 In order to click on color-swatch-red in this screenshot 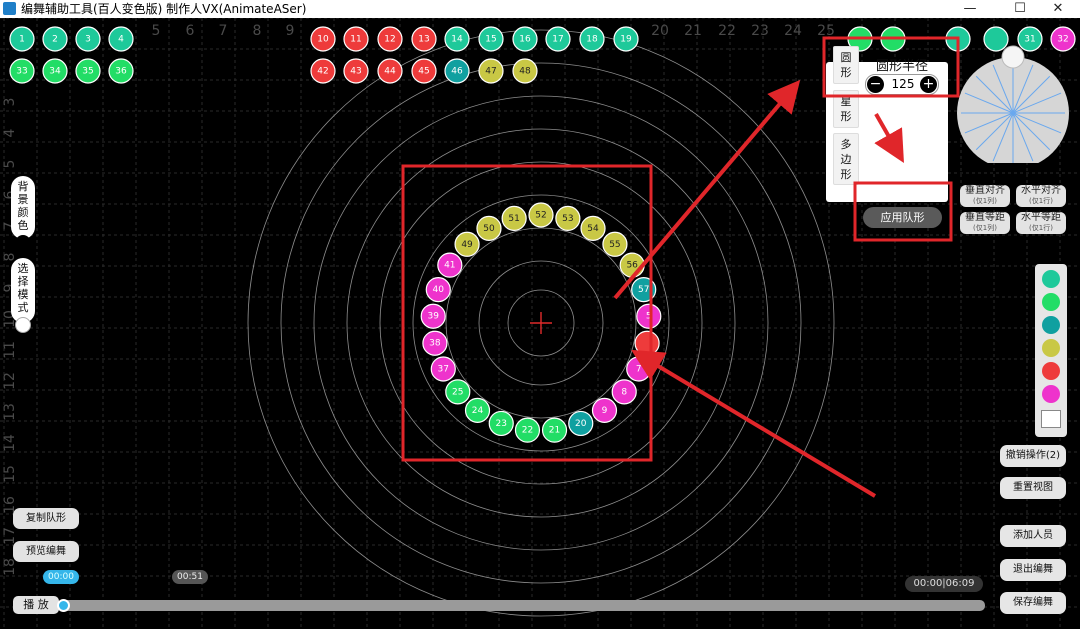, I will do `click(1051, 371)`.